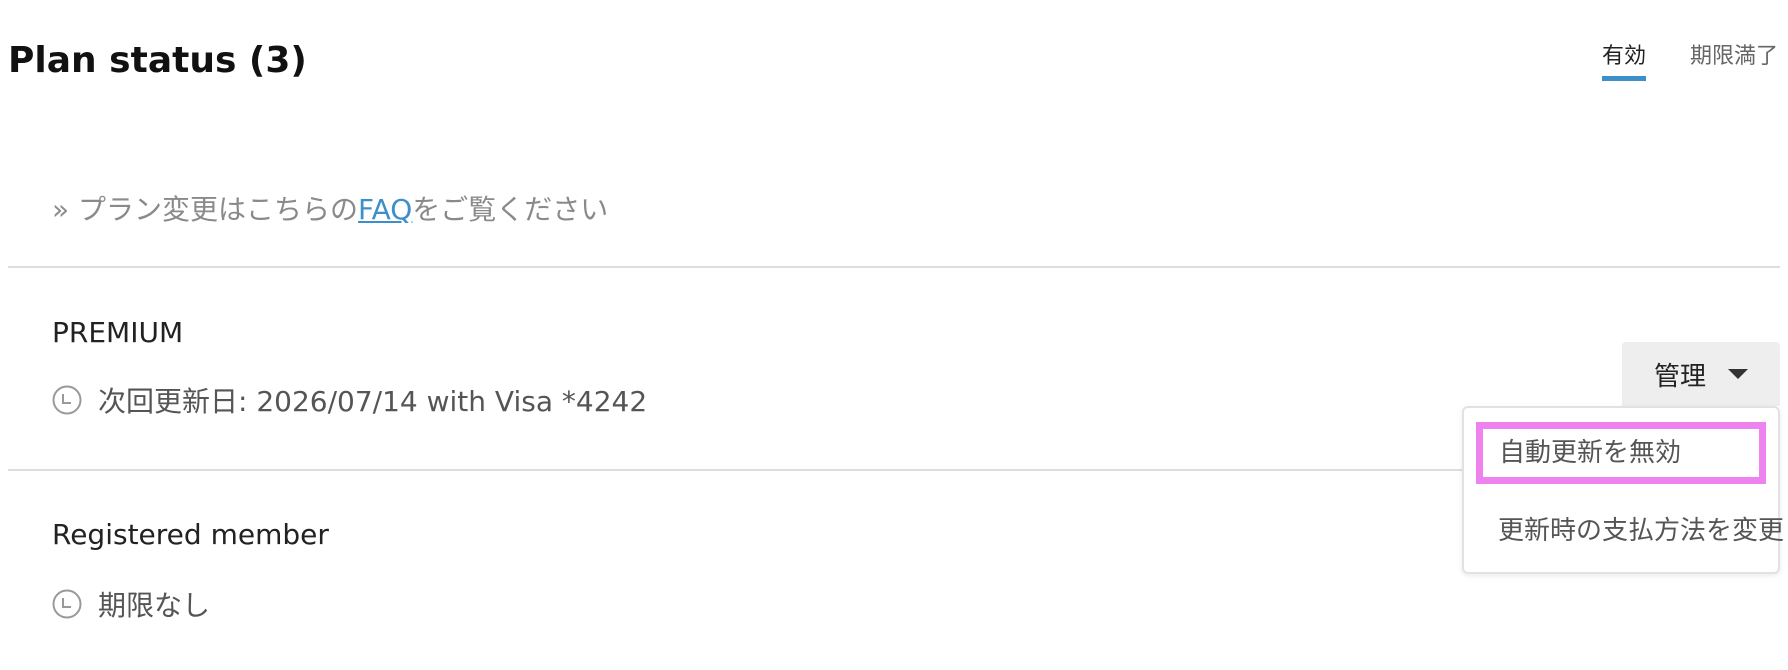 The width and height of the screenshot is (1788, 670). What do you see at coordinates (1734, 59) in the screenshot?
I see `tab-expired: 期限満了` at bounding box center [1734, 59].